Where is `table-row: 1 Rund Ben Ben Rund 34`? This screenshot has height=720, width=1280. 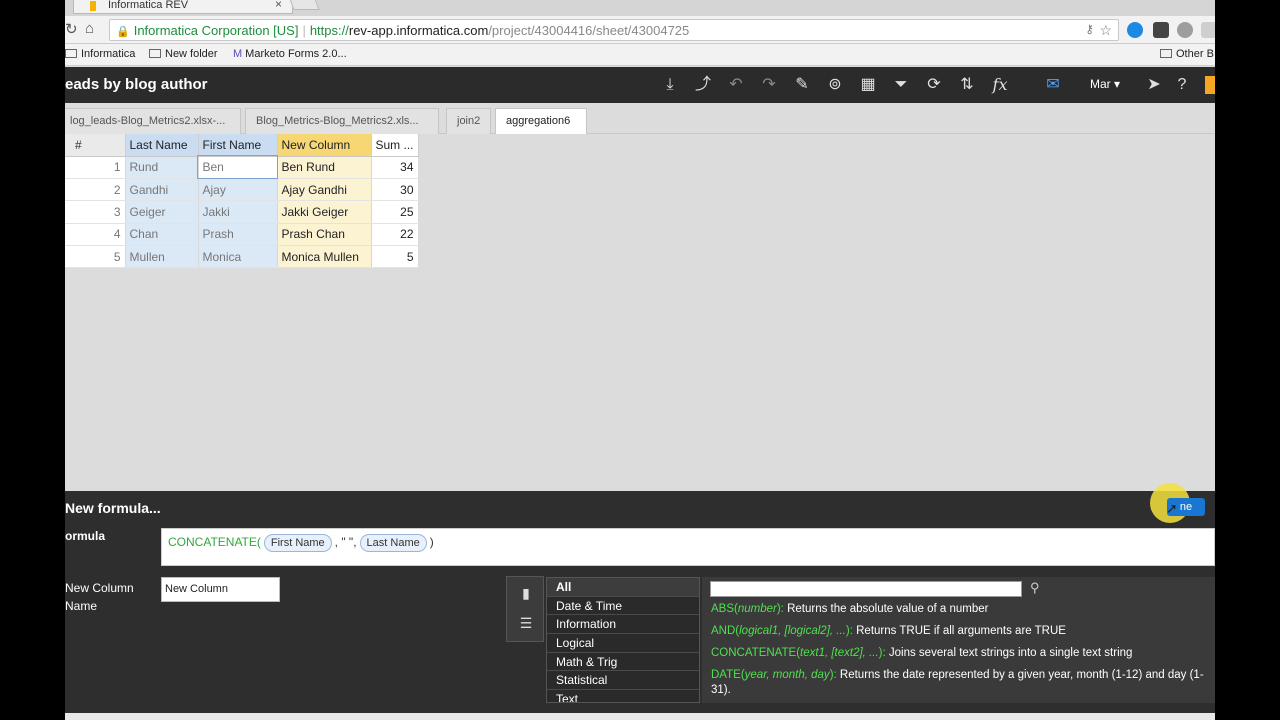
table-row: 1 Rund Ben Ben Rund 34 is located at coordinates (242, 167).